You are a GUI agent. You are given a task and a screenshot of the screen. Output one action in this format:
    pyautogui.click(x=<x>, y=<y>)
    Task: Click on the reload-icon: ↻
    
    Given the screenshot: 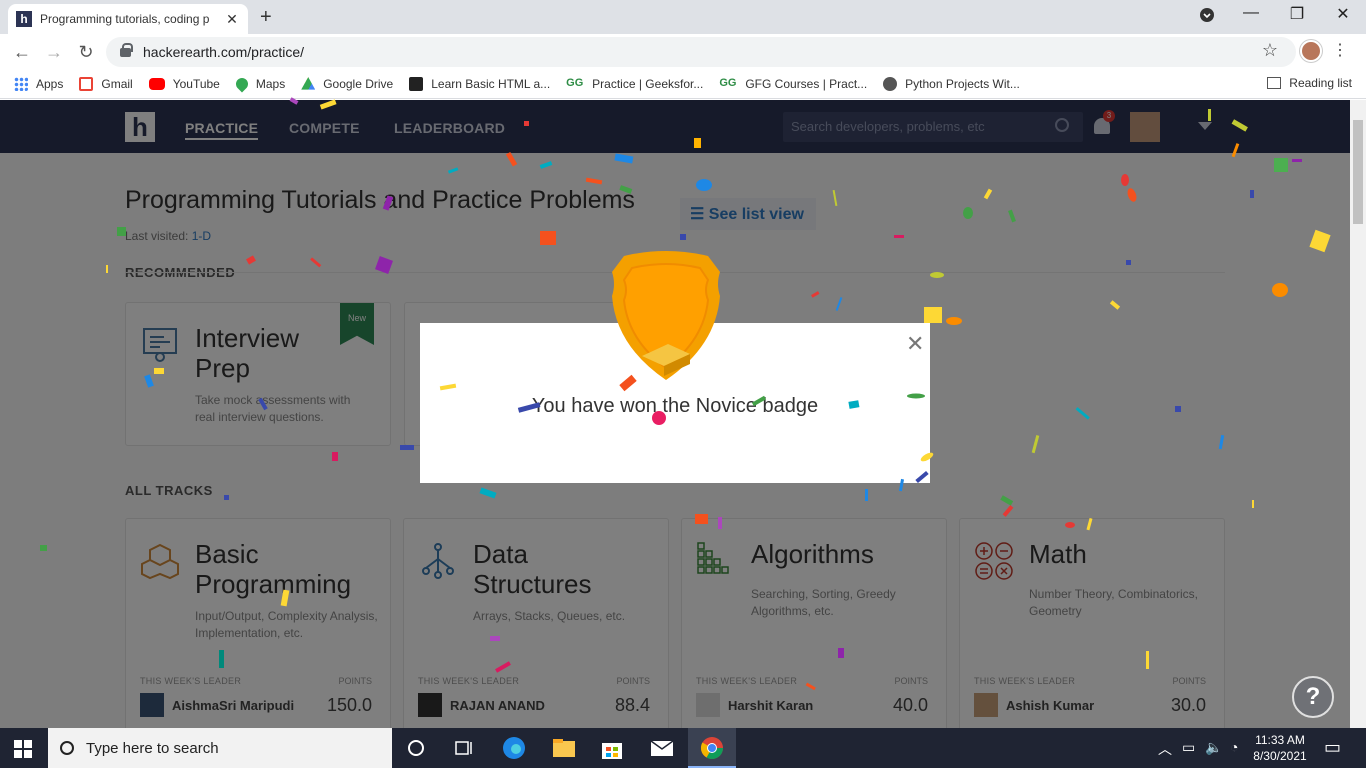 What is the action you would take?
    pyautogui.click(x=86, y=52)
    